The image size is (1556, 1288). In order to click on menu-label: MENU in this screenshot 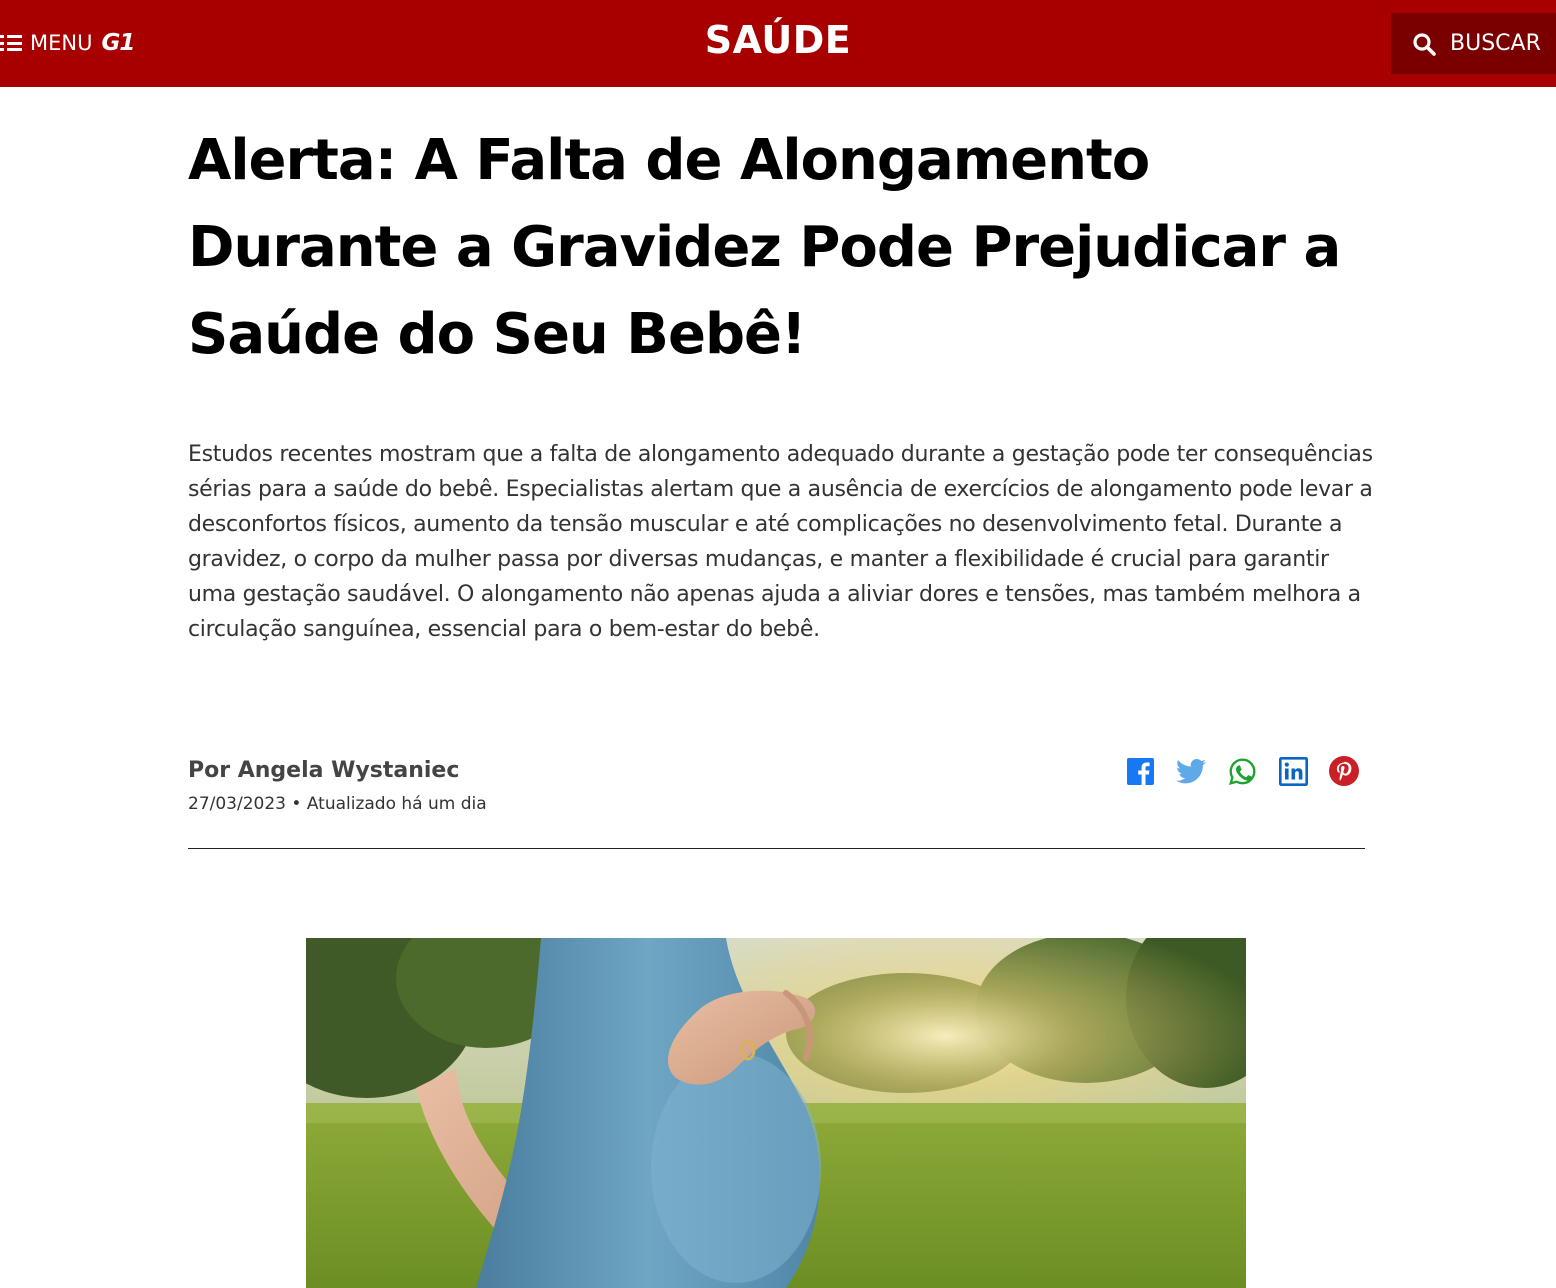, I will do `click(61, 43)`.